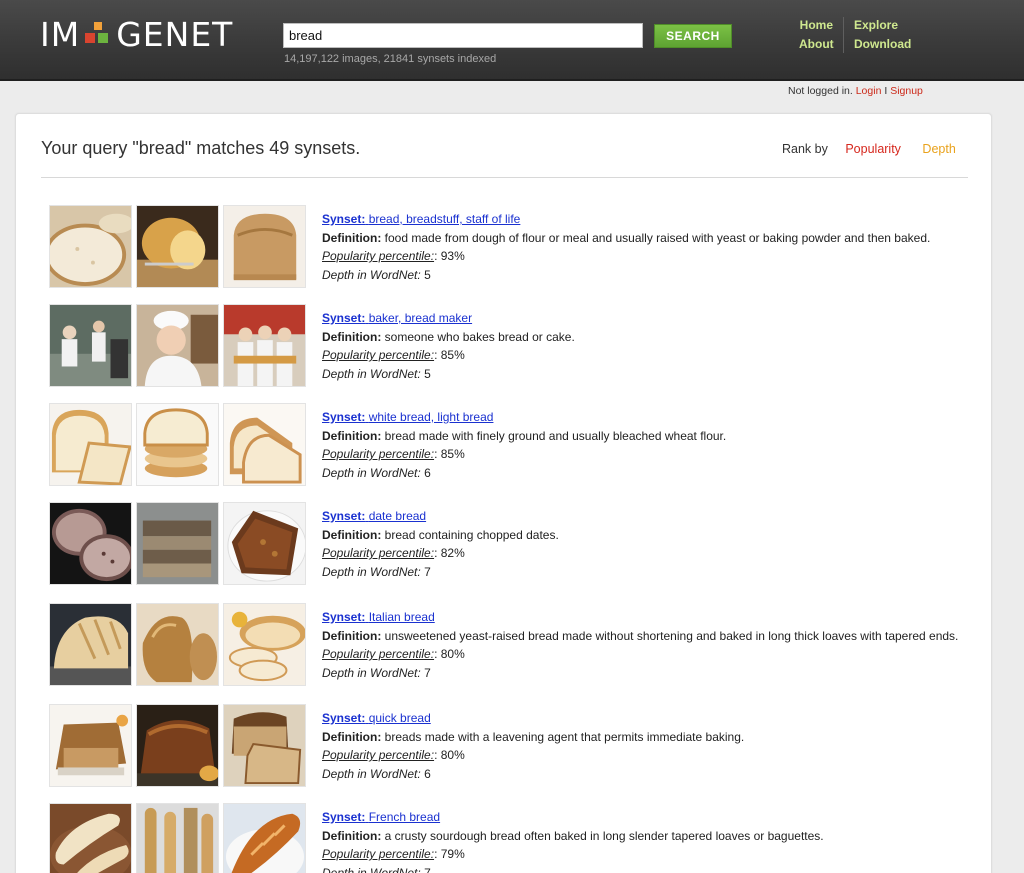 This screenshot has width=1024, height=873. Describe the element at coordinates (449, 755) in the screenshot. I see `popularity-value: : 80%` at that location.